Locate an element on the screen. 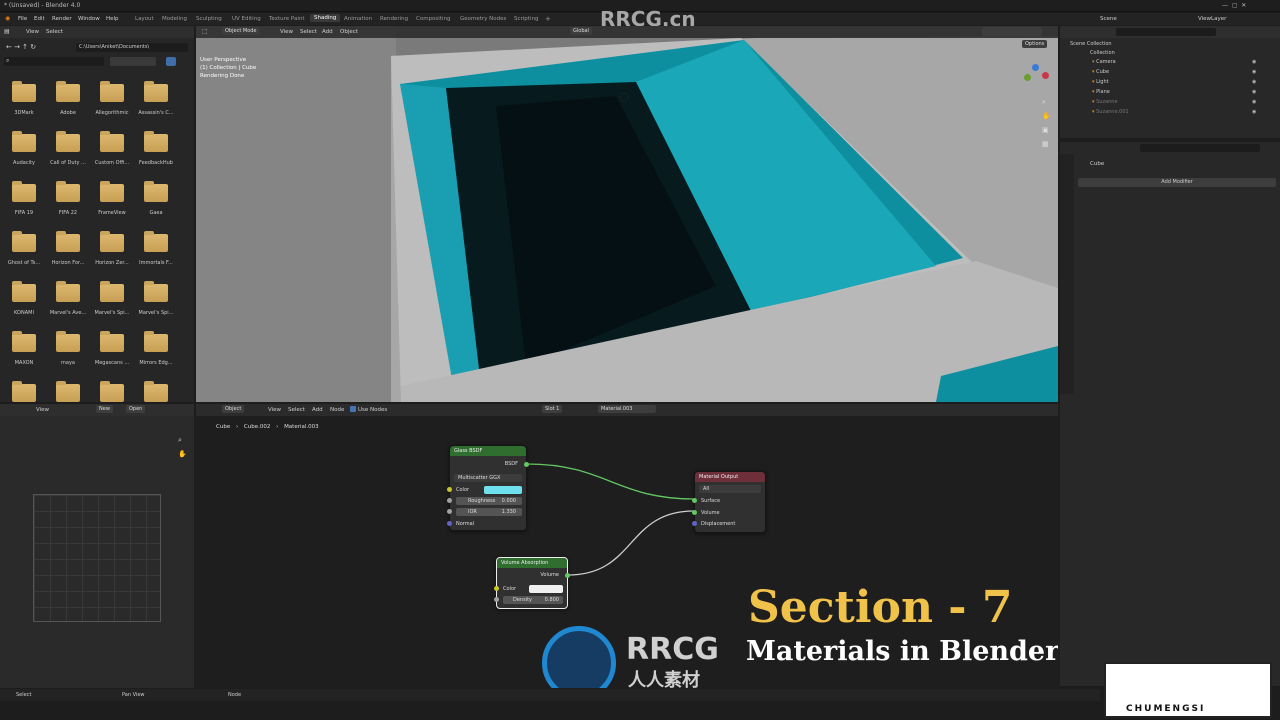 The width and height of the screenshot is (1280, 720). nav-arrows: ← → ↑ ↻ is located at coordinates (21, 47).